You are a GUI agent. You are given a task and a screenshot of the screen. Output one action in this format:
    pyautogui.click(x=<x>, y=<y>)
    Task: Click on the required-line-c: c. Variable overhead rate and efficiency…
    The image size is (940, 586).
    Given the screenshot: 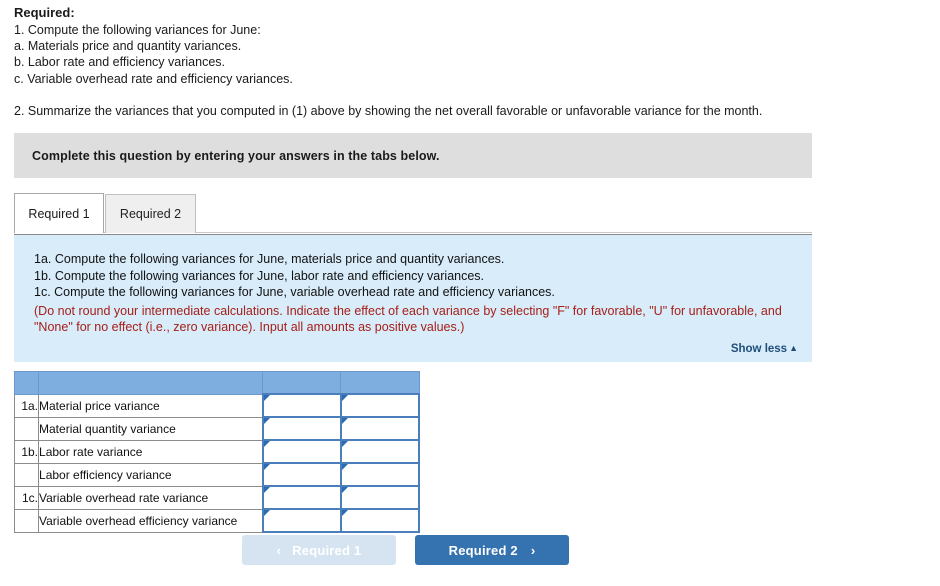 What is the action you would take?
    pyautogui.click(x=153, y=78)
    